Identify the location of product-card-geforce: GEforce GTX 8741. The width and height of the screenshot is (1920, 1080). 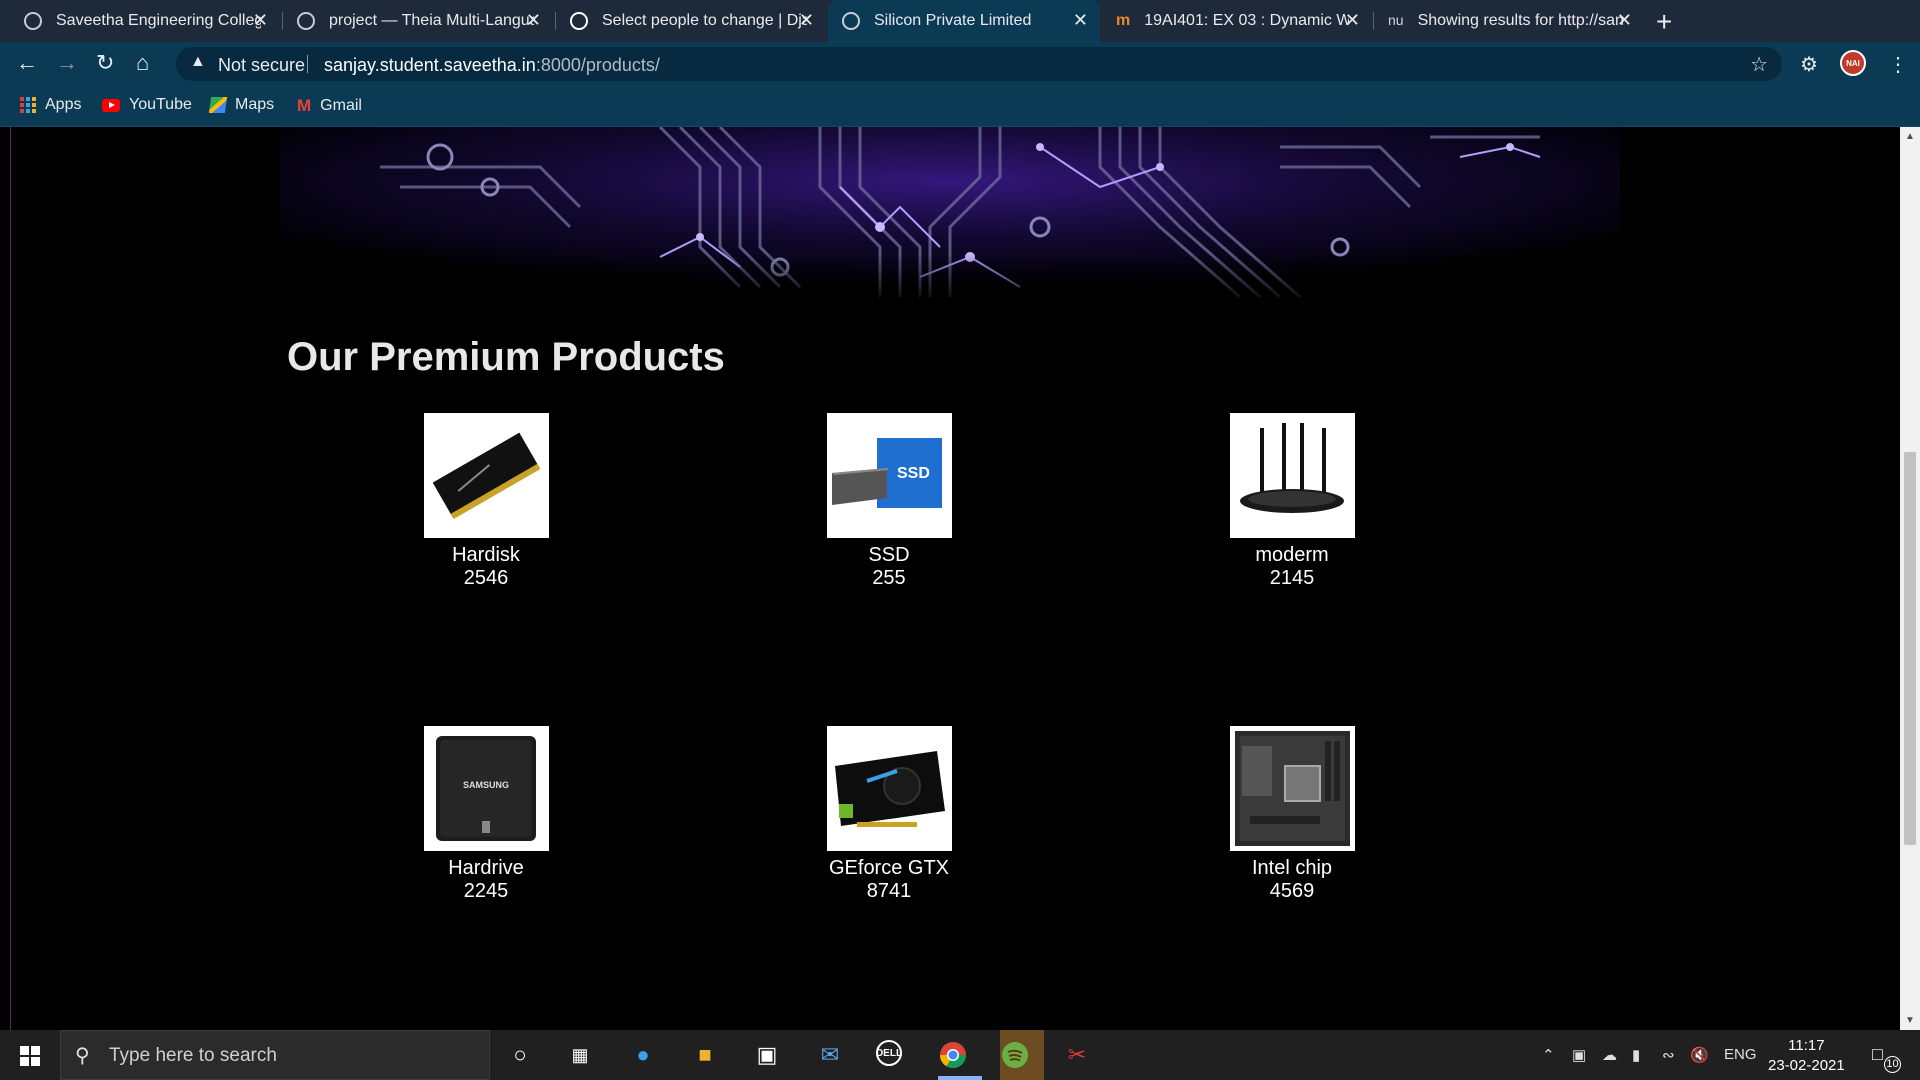
(889, 814).